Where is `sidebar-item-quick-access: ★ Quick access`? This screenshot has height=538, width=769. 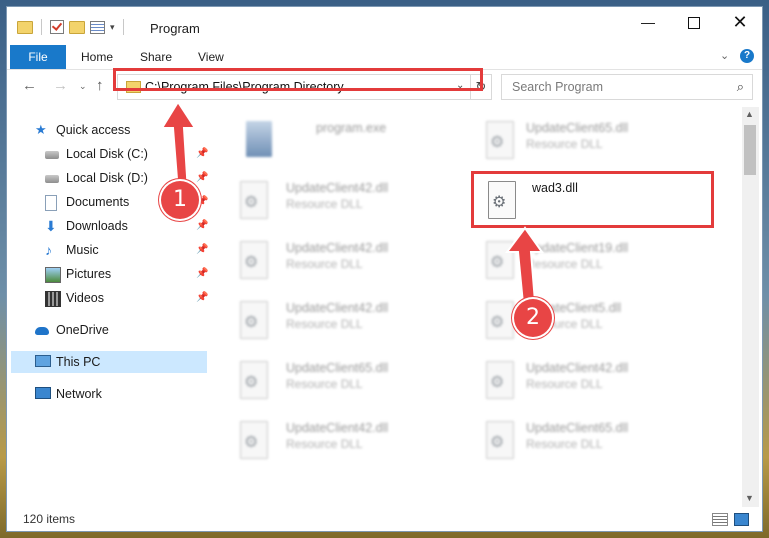 sidebar-item-quick-access: ★ Quick access is located at coordinates (120, 130).